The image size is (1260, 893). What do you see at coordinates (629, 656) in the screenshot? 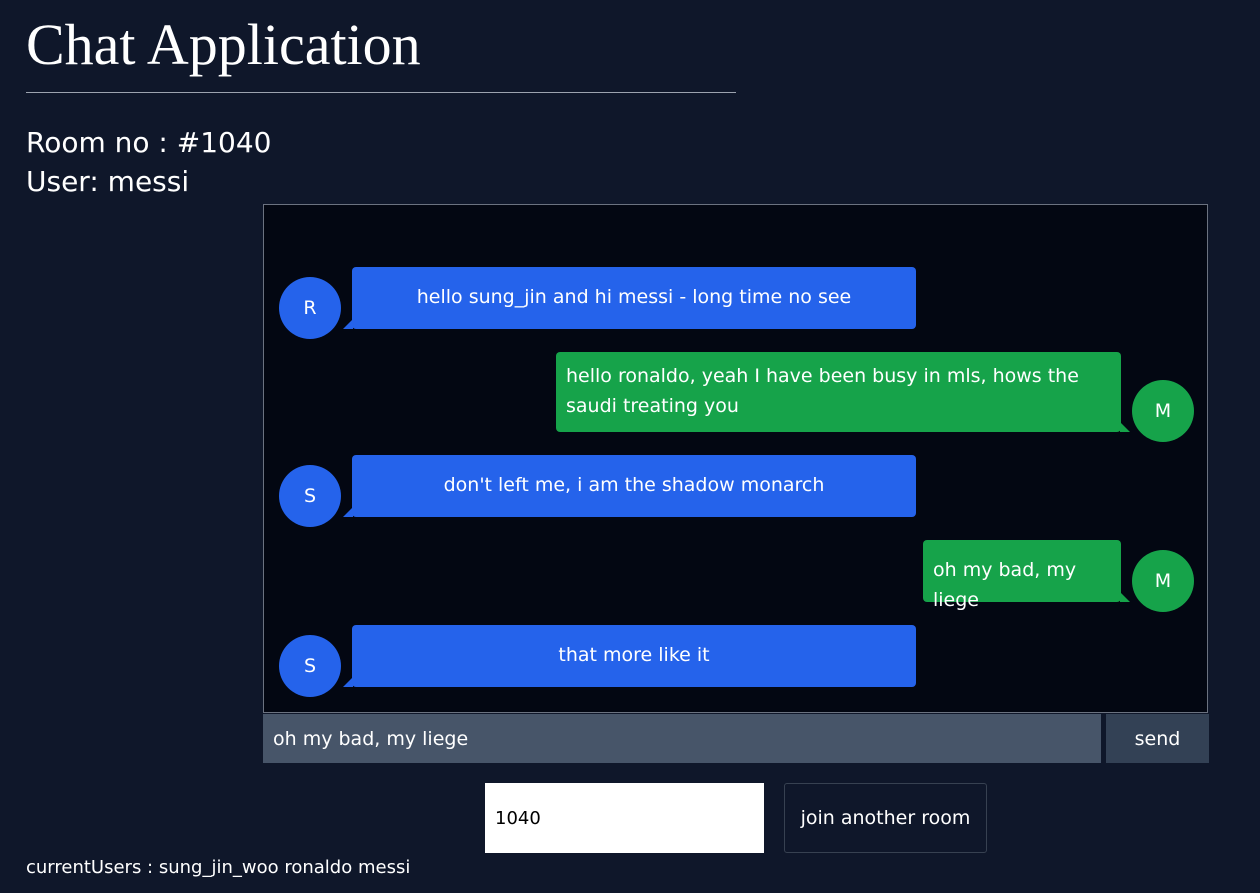
I see `message-bubble: that more like it` at bounding box center [629, 656].